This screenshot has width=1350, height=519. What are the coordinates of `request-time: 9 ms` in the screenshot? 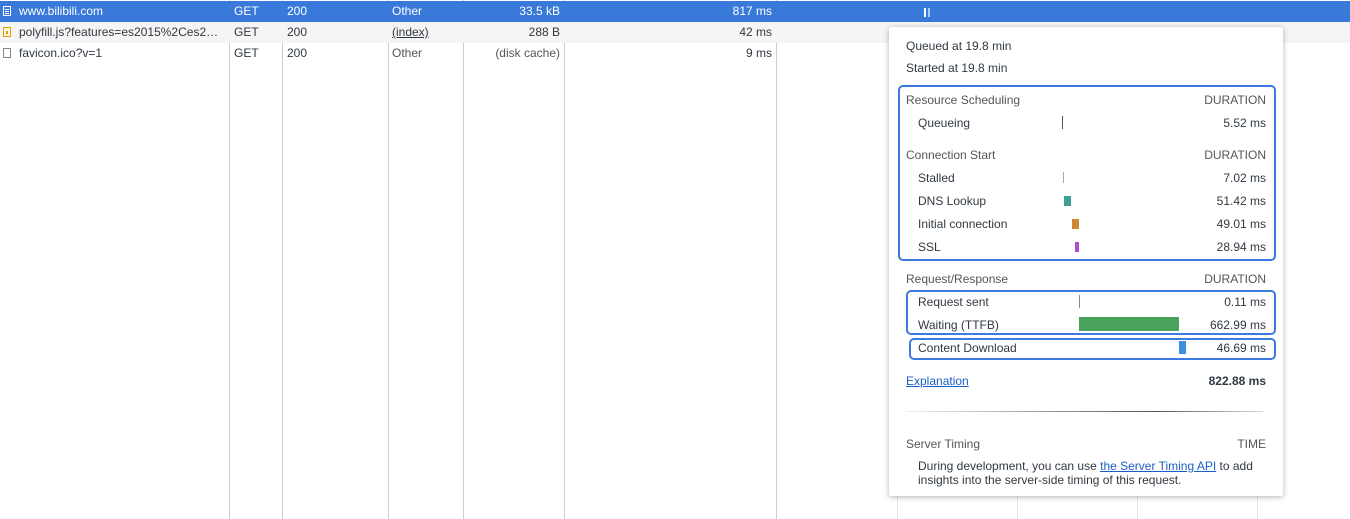 It's located at (758, 53).